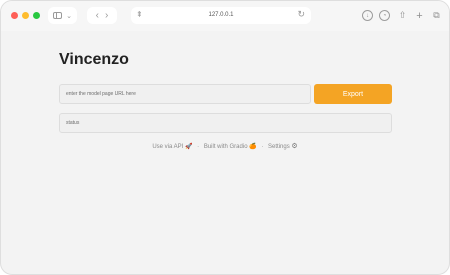 The image size is (450, 275). Describe the element at coordinates (294, 146) in the screenshot. I see `gear-icon: ⚙` at that location.